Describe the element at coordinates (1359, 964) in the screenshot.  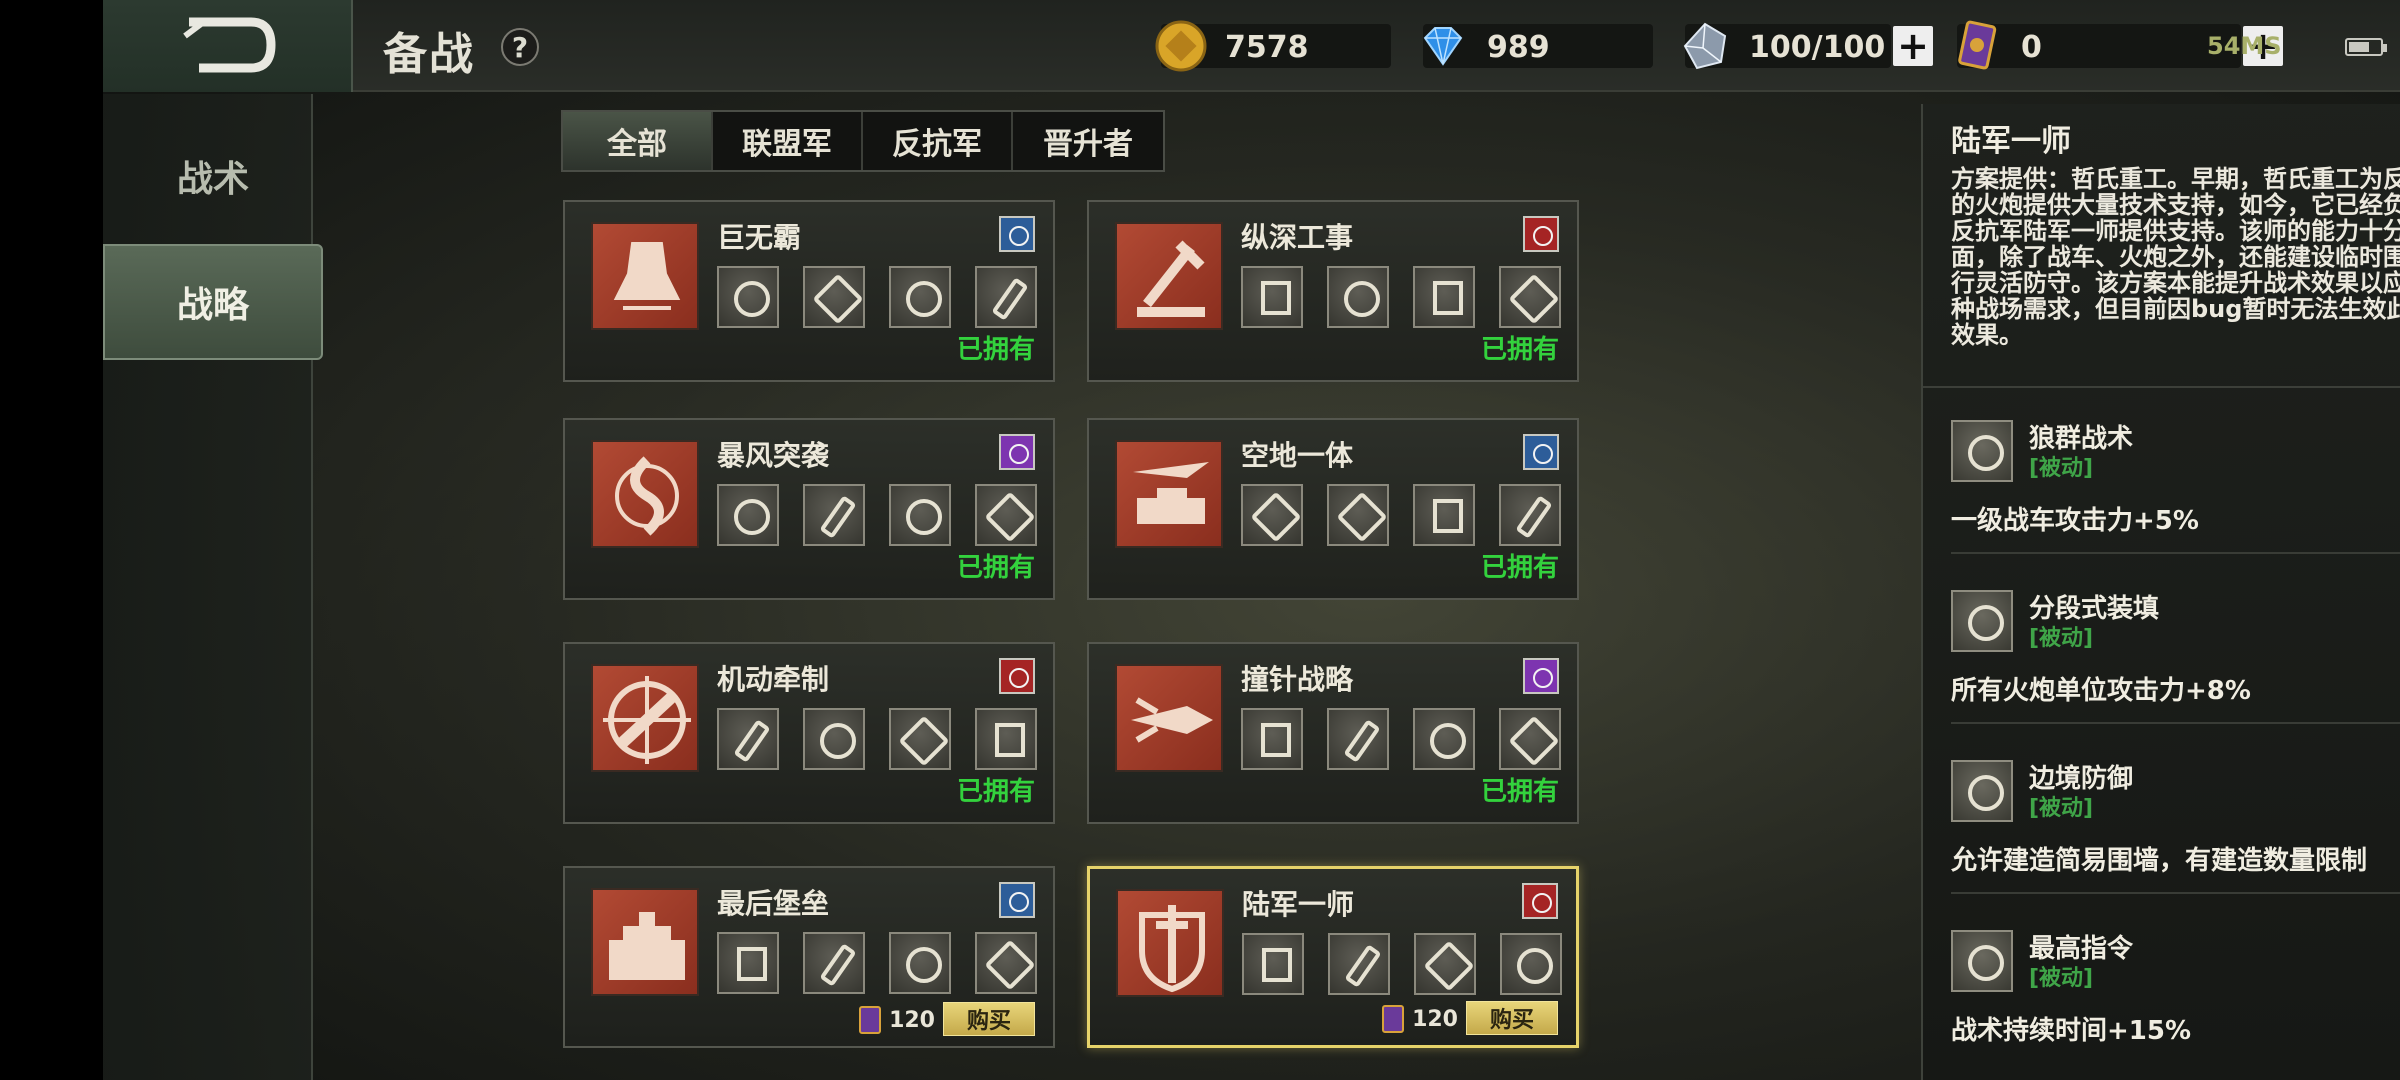
I see `artillery-skill-icon` at that location.